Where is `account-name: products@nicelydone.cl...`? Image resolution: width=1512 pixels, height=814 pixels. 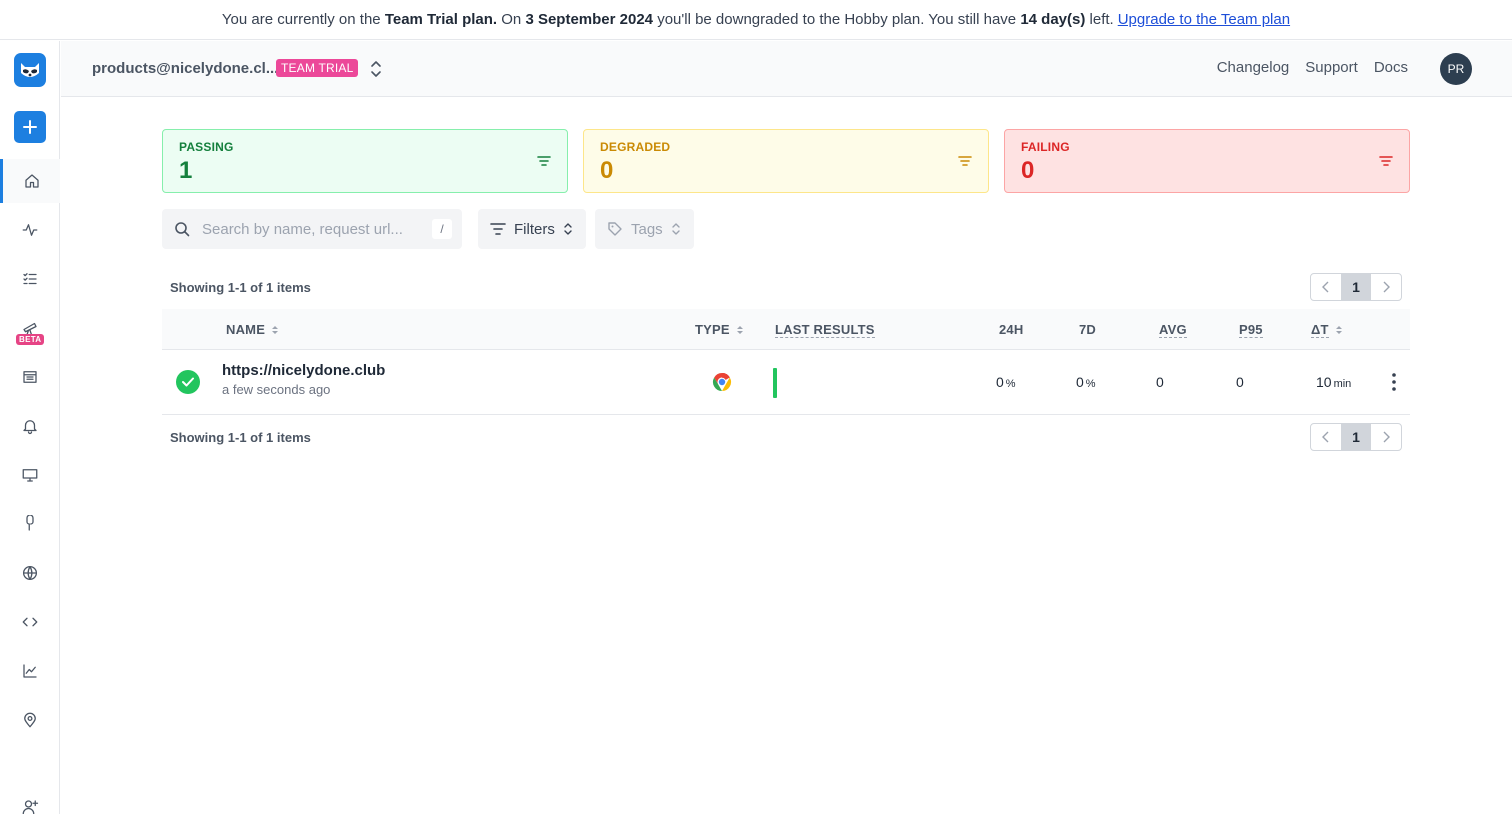
account-name: products@nicelydone.cl... is located at coordinates (185, 68).